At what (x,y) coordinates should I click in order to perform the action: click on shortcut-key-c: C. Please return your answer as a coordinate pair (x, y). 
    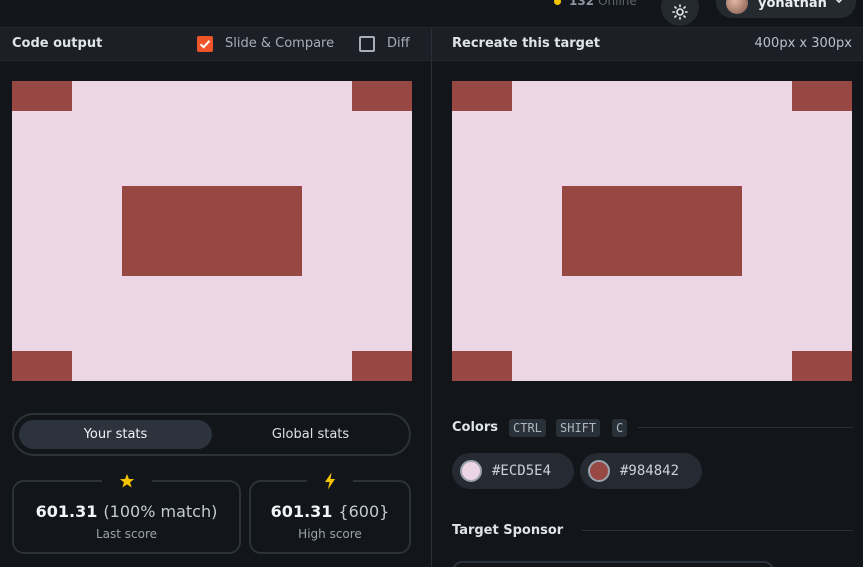
    Looking at the image, I should click on (620, 428).